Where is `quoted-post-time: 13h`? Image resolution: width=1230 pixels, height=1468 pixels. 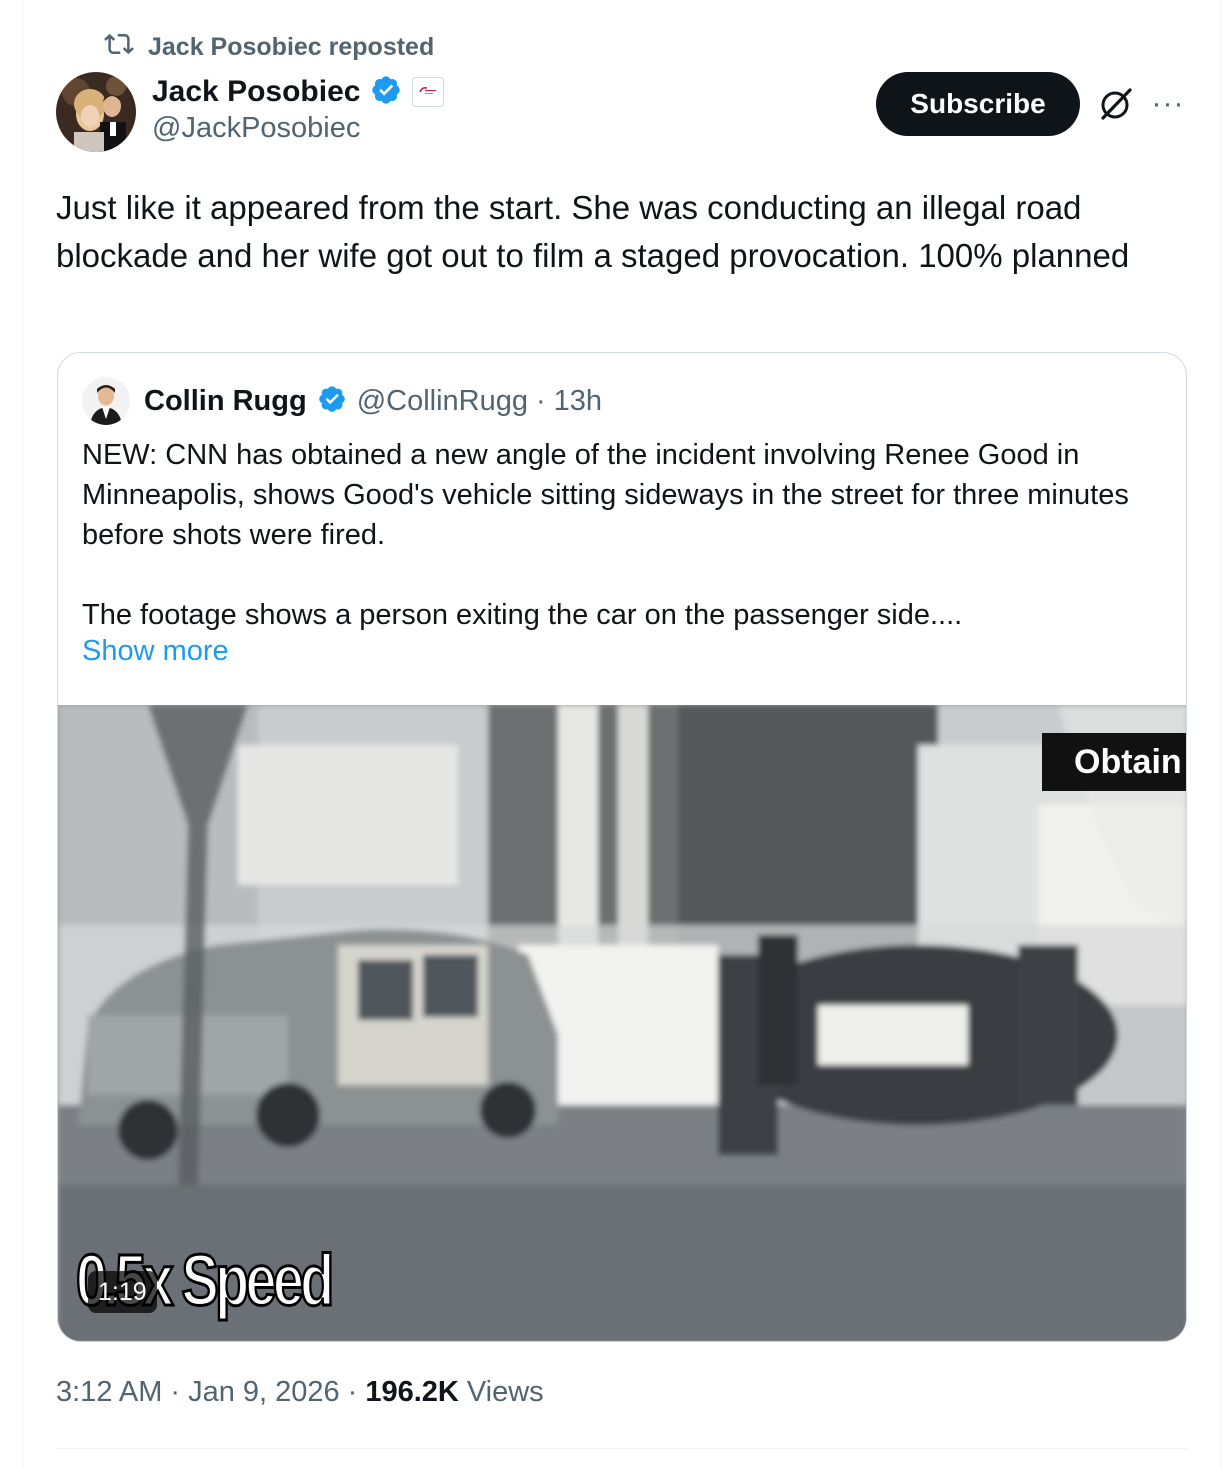 quoted-post-time: 13h is located at coordinates (578, 401).